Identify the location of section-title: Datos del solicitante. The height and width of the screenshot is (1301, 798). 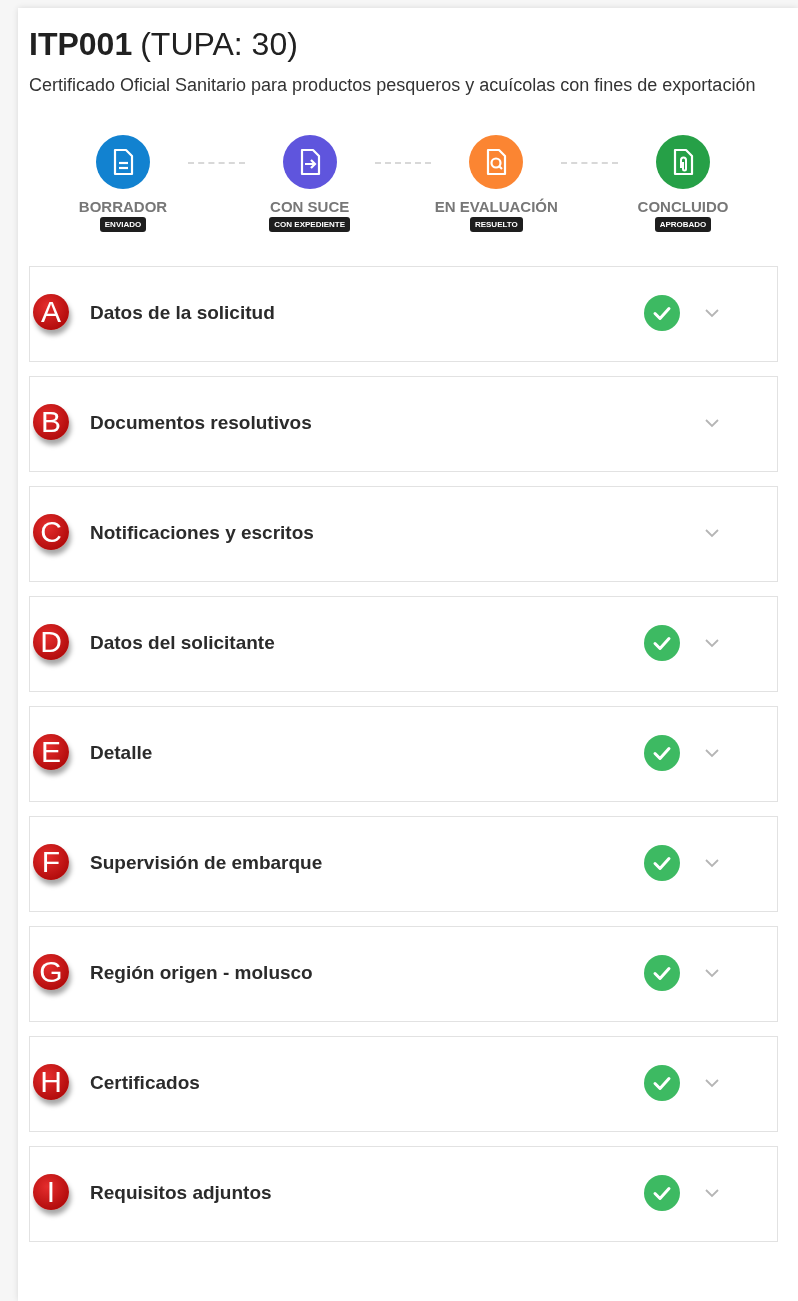
(182, 643).